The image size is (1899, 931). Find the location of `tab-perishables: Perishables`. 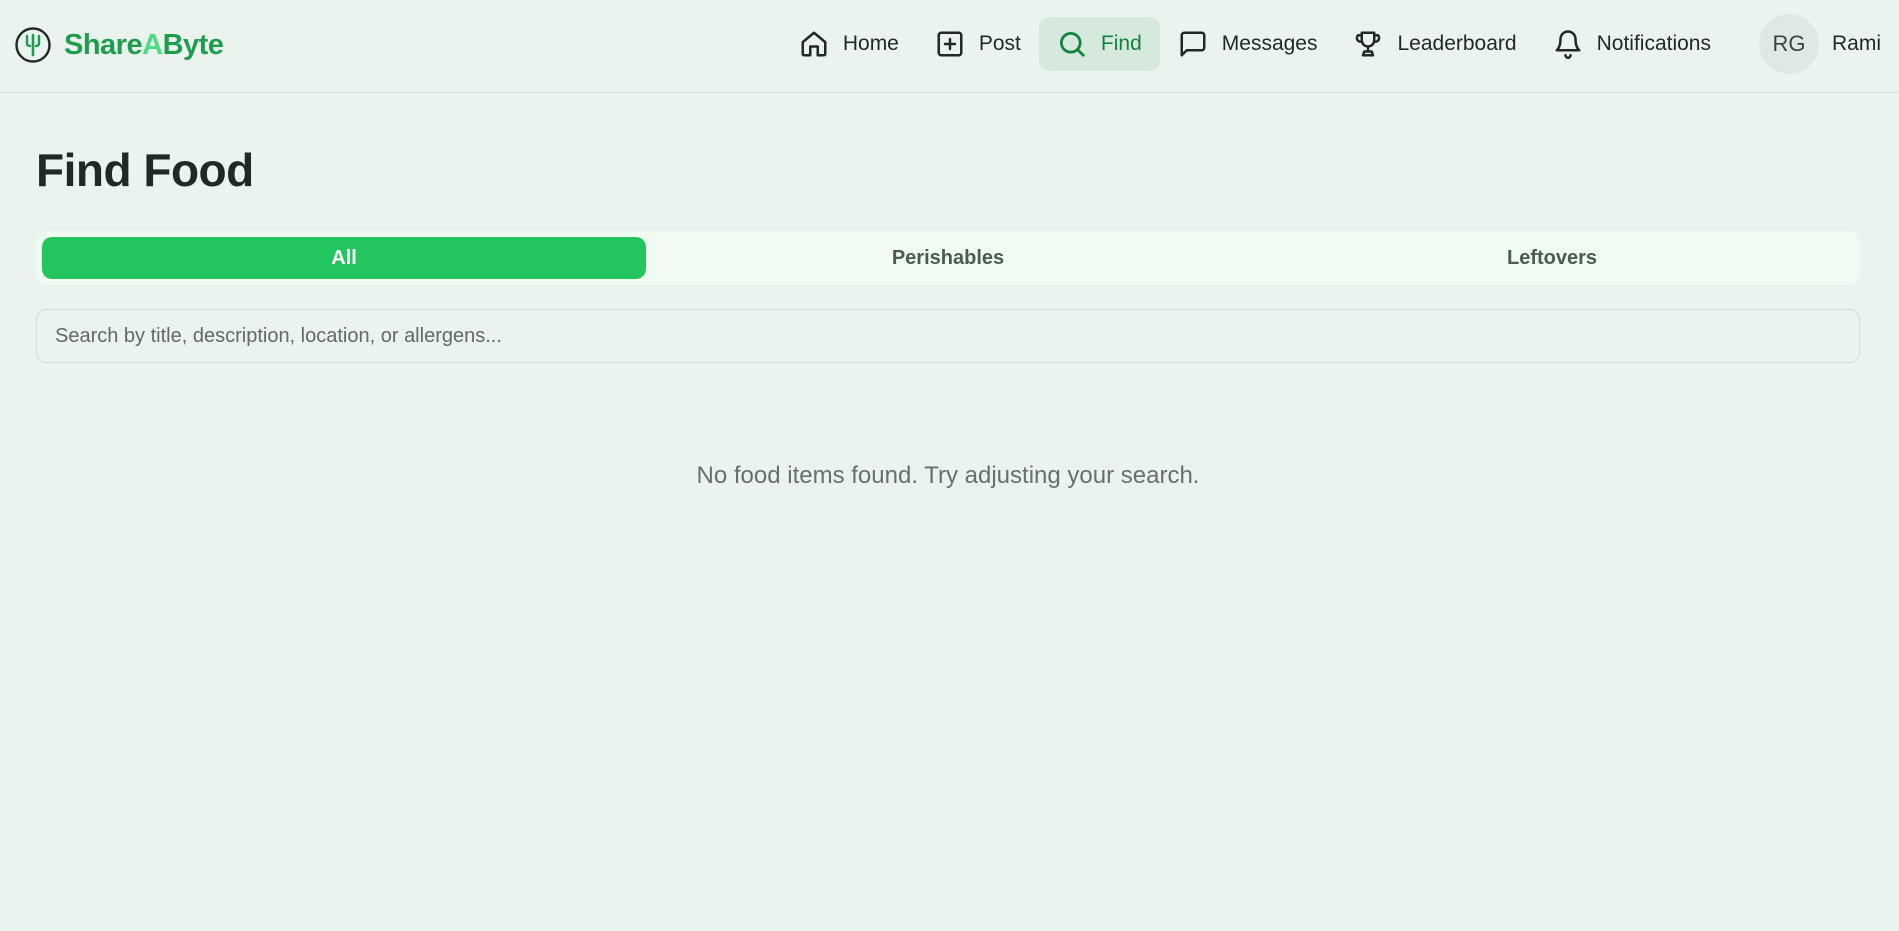

tab-perishables: Perishables is located at coordinates (948, 258).